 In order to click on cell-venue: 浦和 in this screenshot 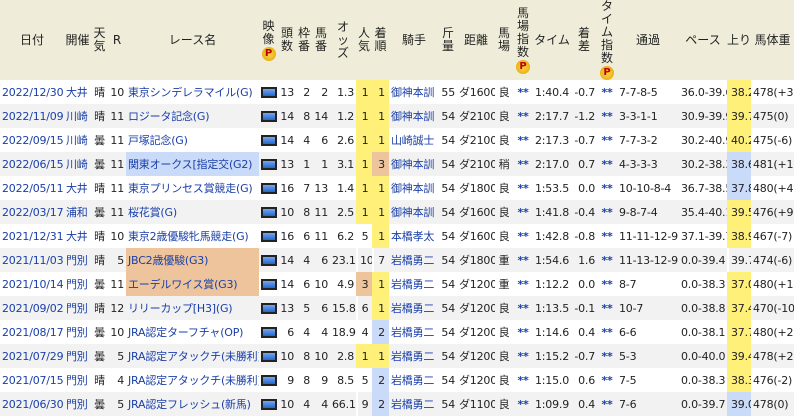, I will do `click(77, 212)`.